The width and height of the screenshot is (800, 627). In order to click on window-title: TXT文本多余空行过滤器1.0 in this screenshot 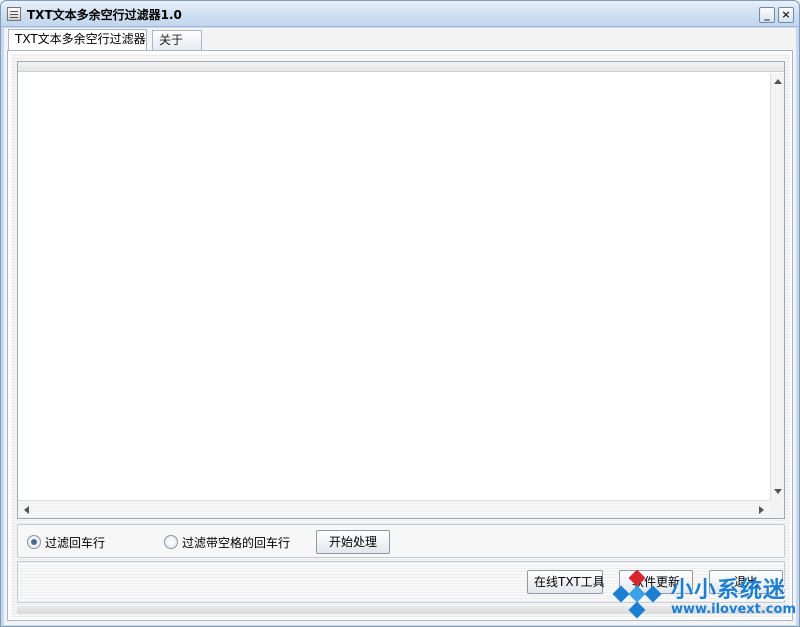, I will do `click(104, 15)`.